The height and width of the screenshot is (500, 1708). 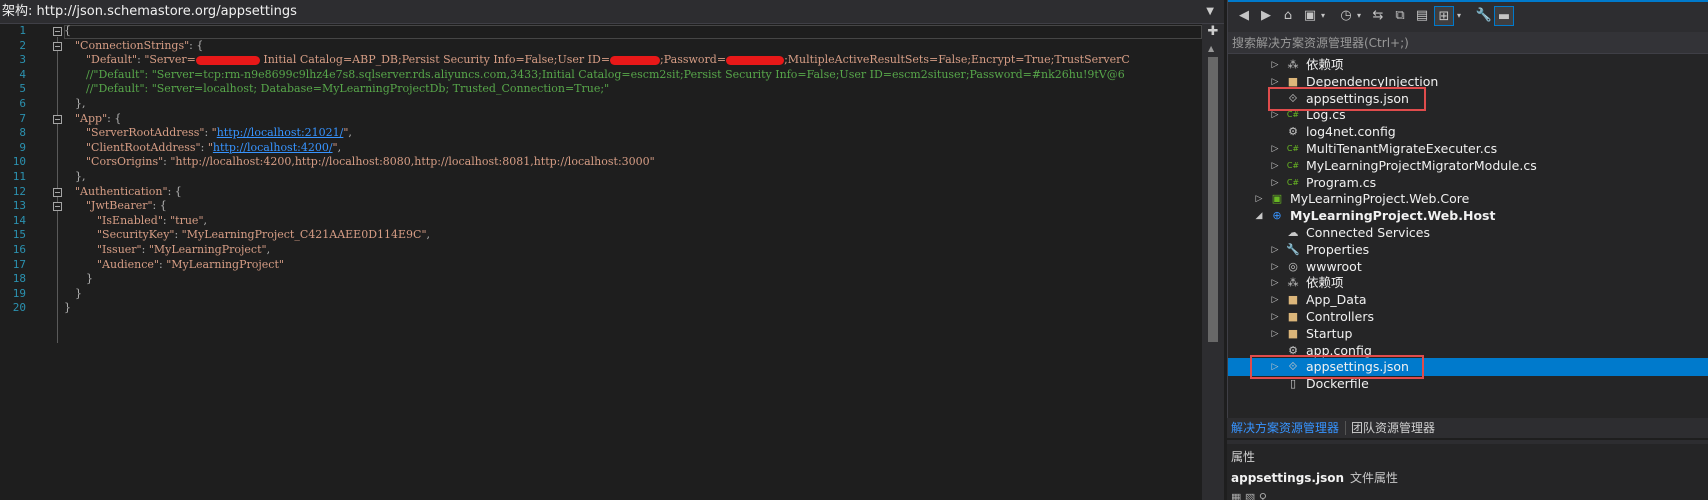 I want to click on tree-item: ▷ C# MyLearningProjectMigratorModule.cs, so click(x=1468, y=166).